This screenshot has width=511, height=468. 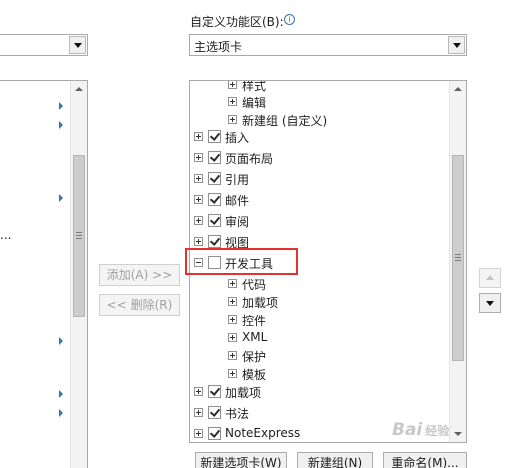 I want to click on ribbon-tabs-dropdown: 主选项卡, so click(x=328, y=45).